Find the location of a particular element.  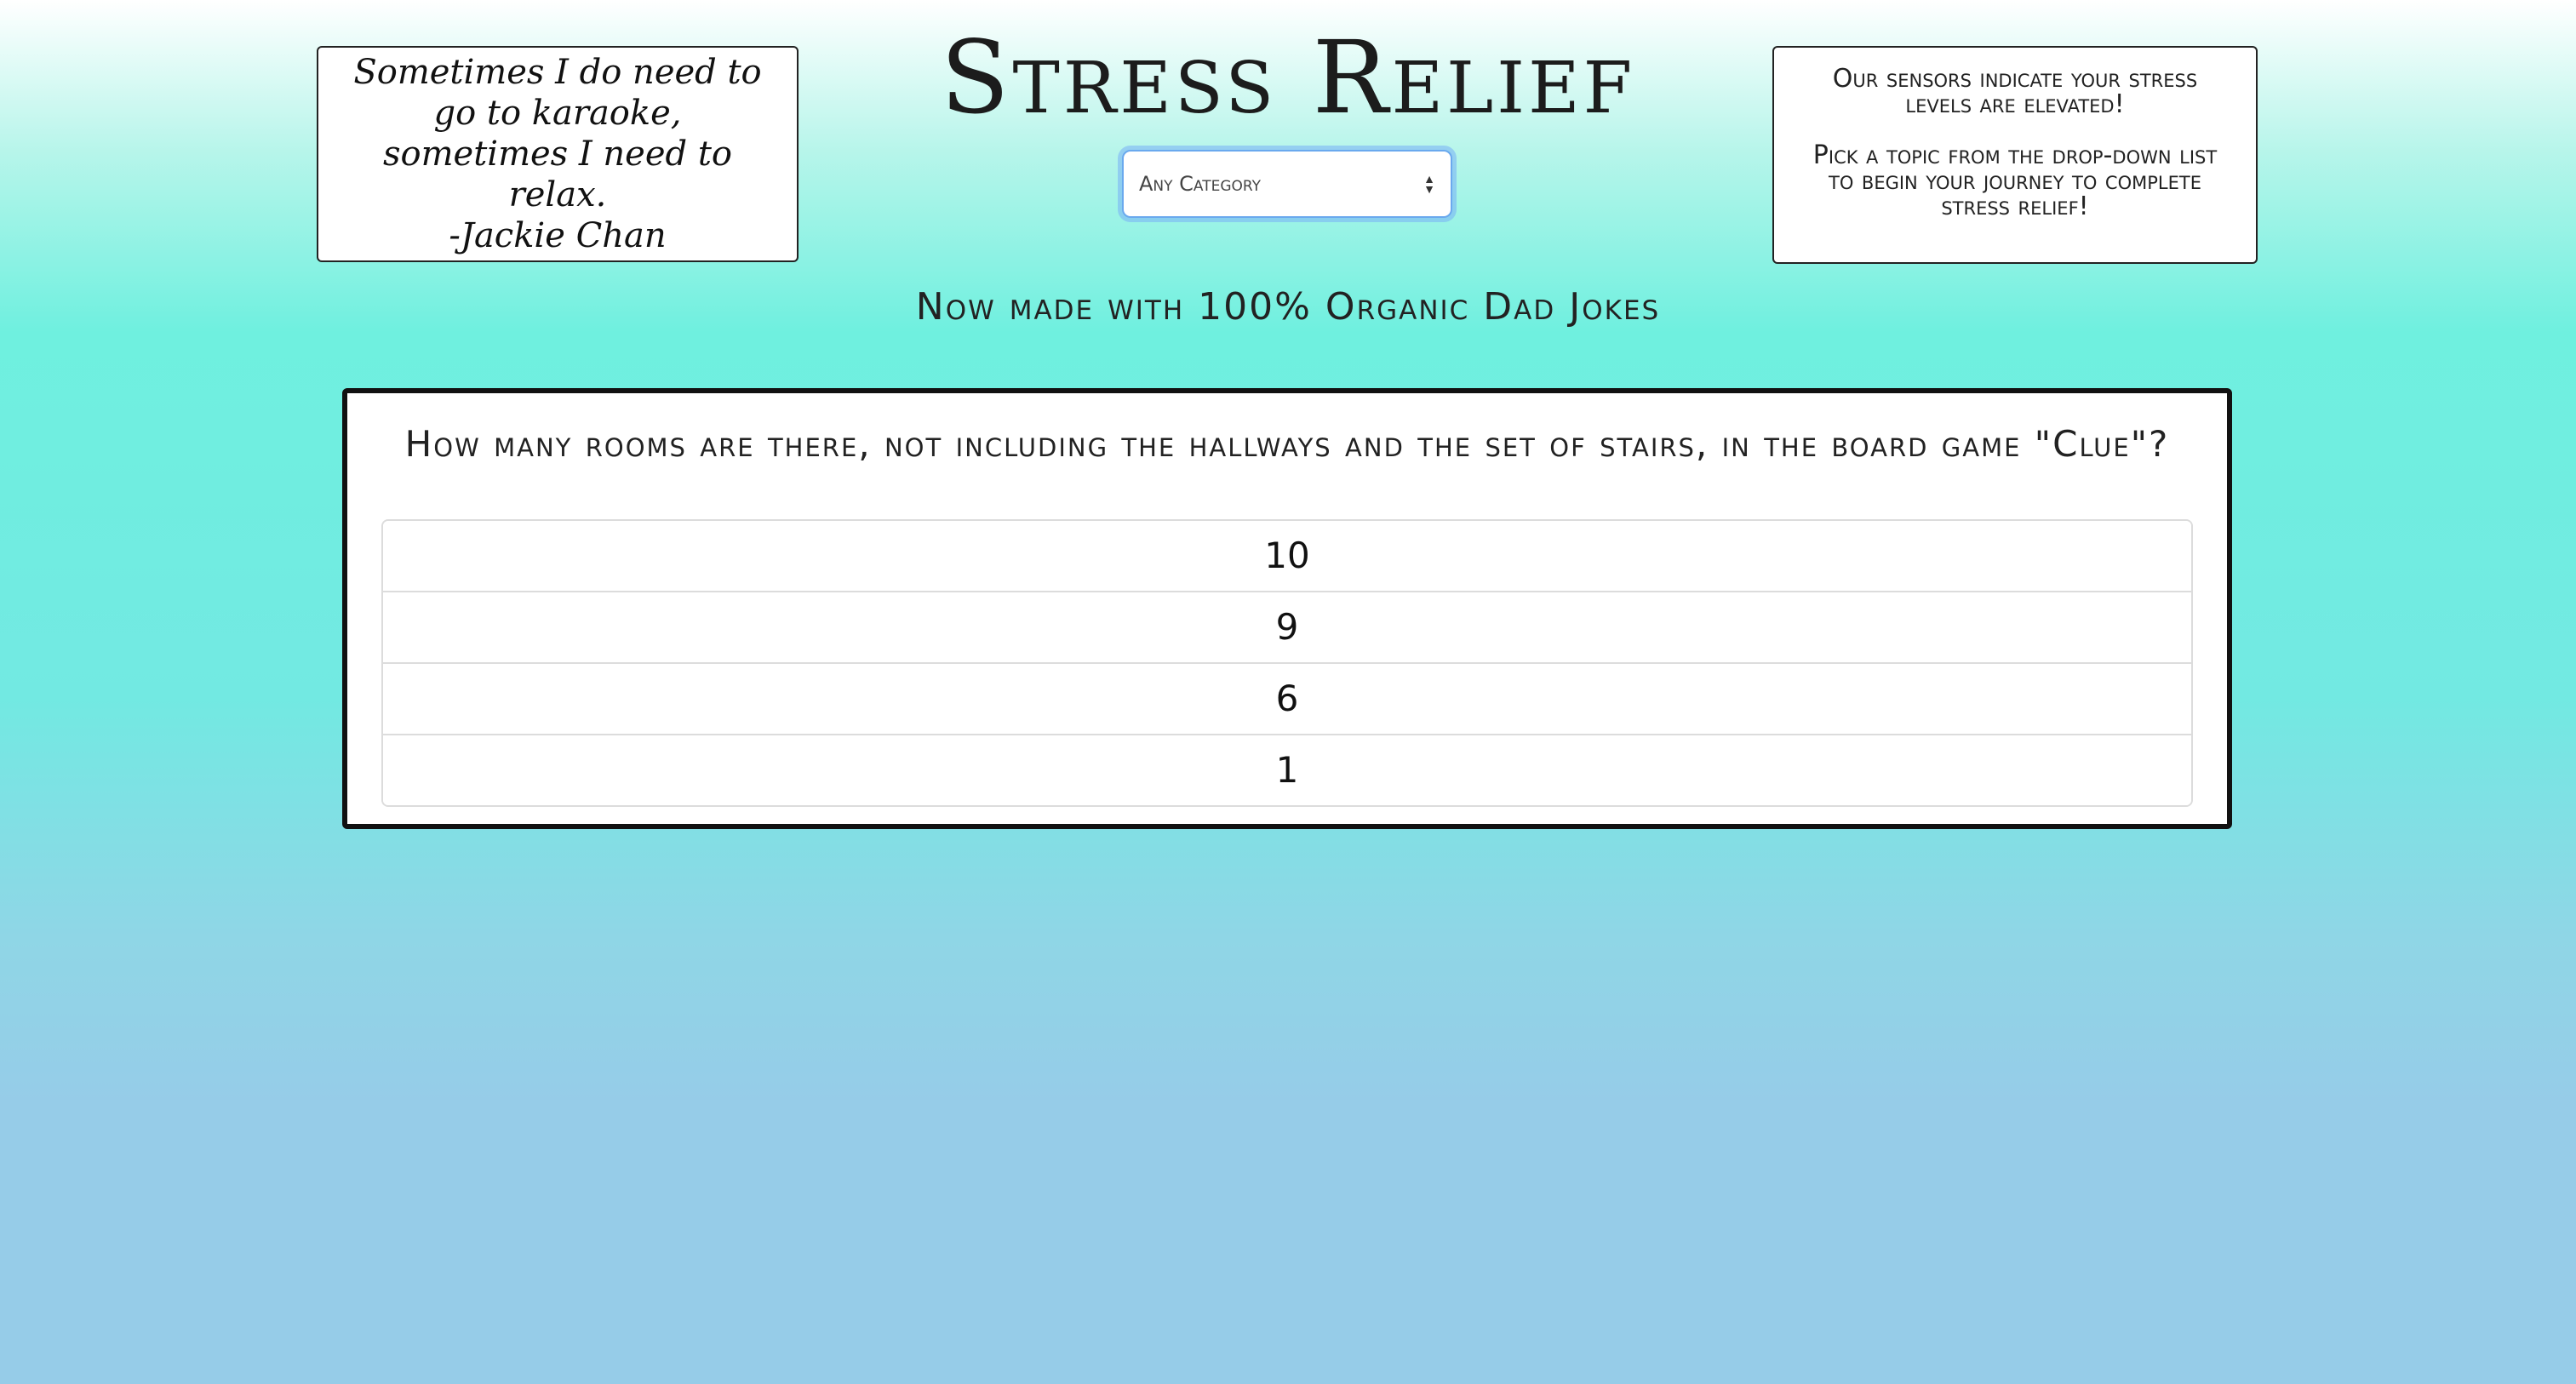

answer-option: 1 is located at coordinates (1287, 770).